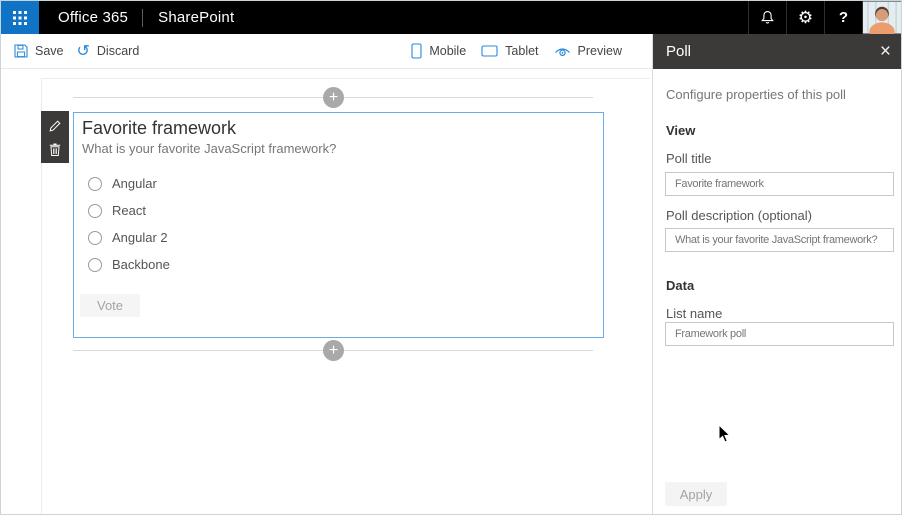 This screenshot has height=515, width=902. Describe the element at coordinates (681, 130) in the screenshot. I see `view-section-heading: View` at that location.